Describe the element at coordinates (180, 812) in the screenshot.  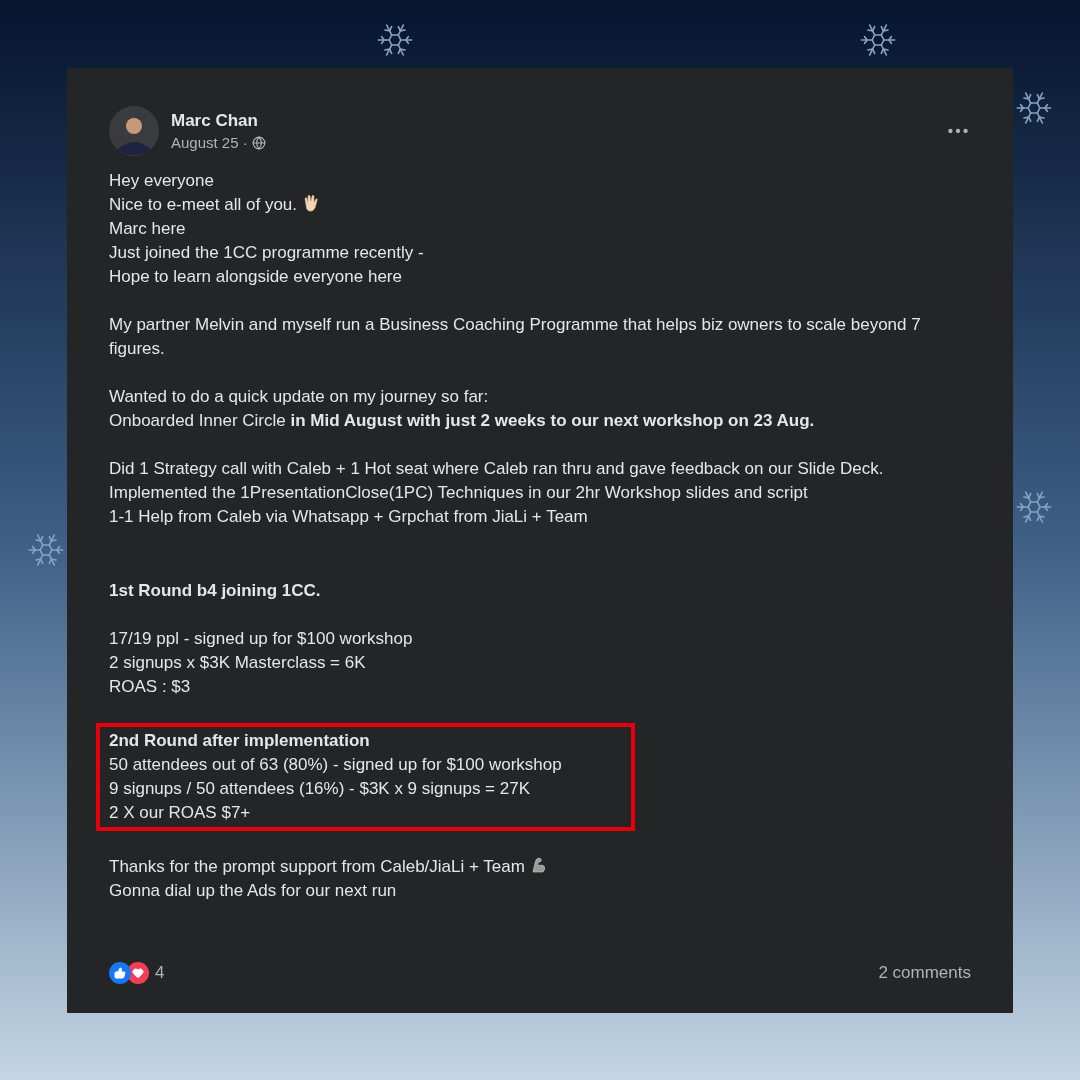
I see `post-text: 2 X our ROAS $7+` at that location.